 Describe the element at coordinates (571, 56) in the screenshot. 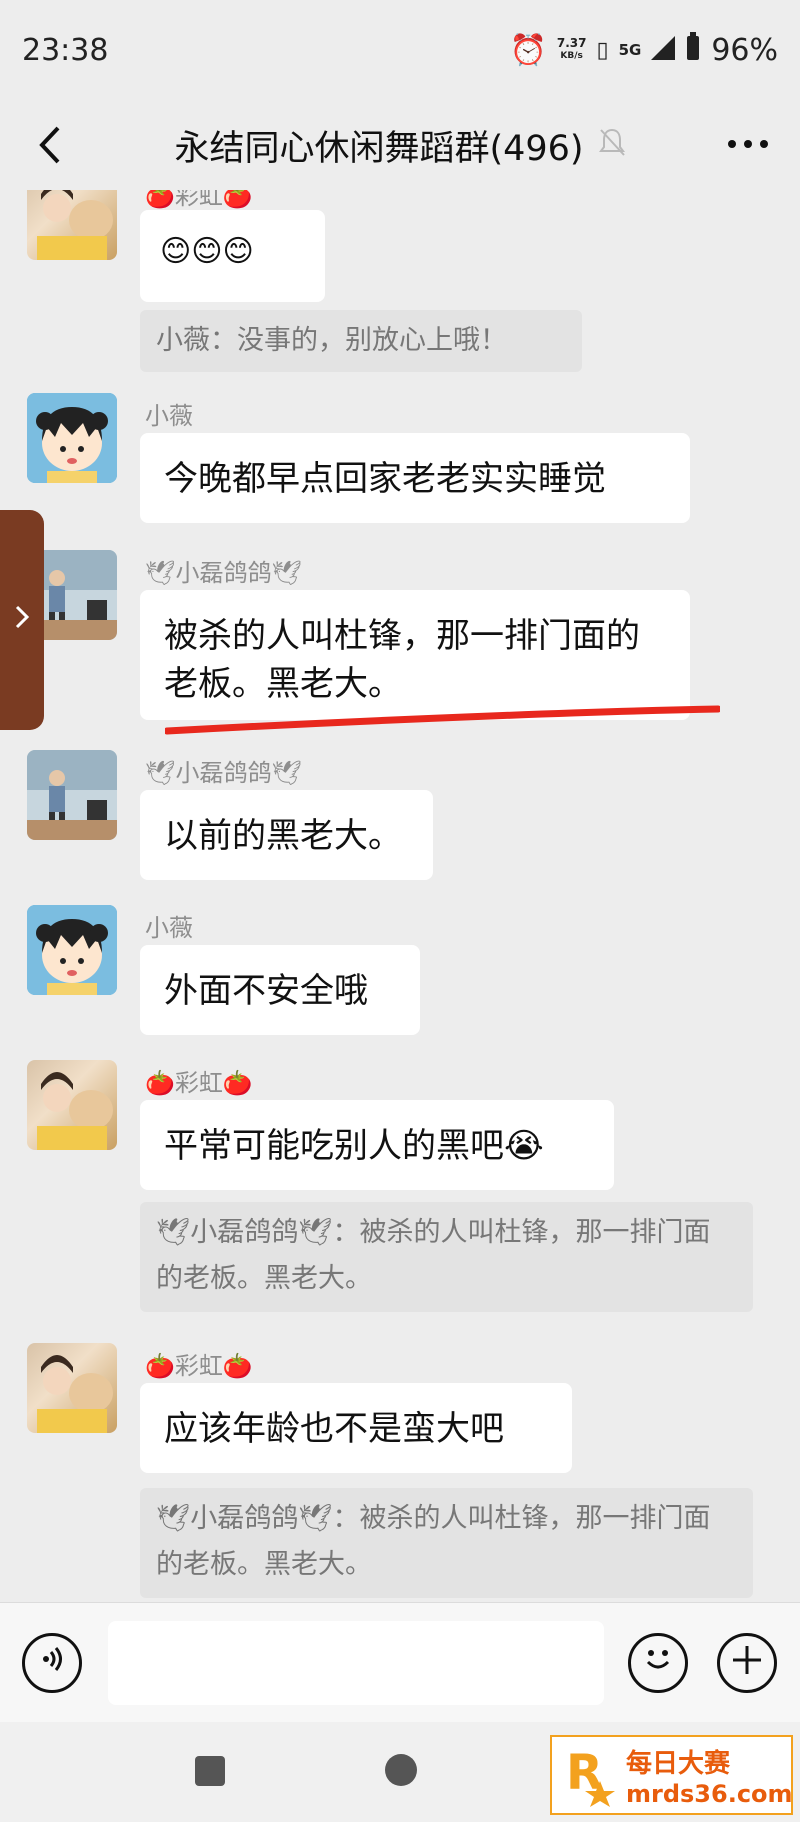

I see `speed-unit: KB/s` at that location.